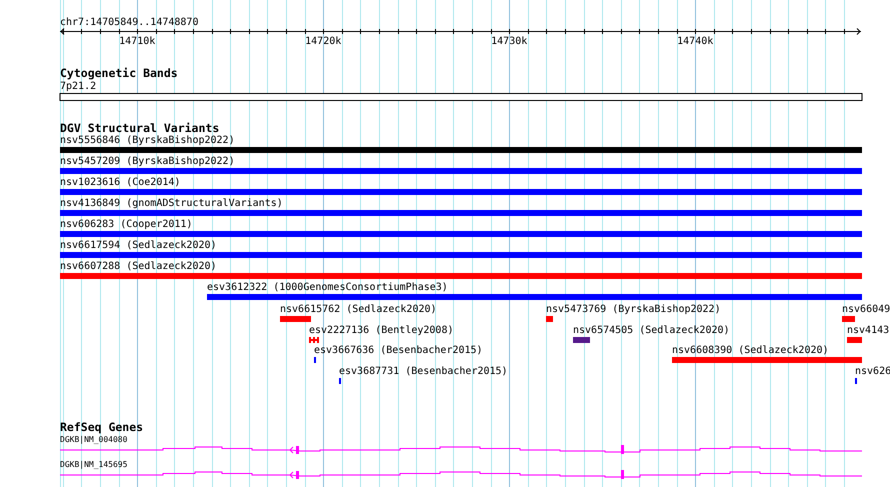 The width and height of the screenshot is (890, 487). Describe the element at coordinates (94, 439) in the screenshot. I see `gene-label: DGKB|NM_004080` at that location.